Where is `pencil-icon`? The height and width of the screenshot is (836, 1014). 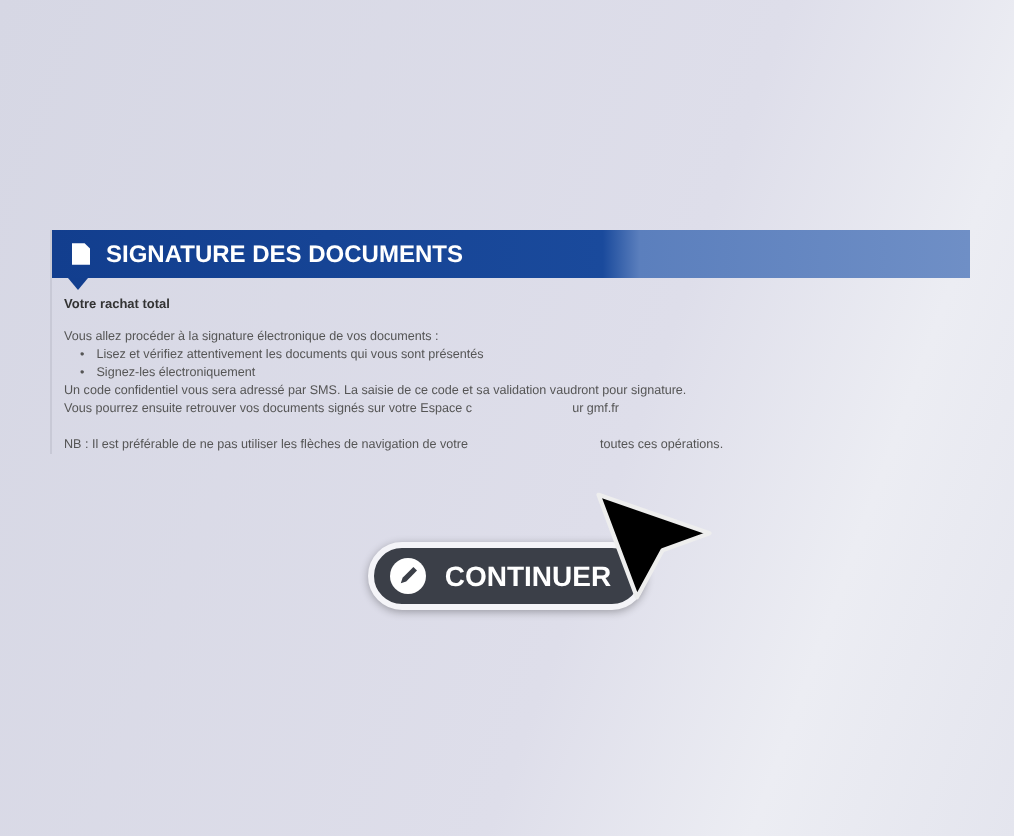 pencil-icon is located at coordinates (408, 576).